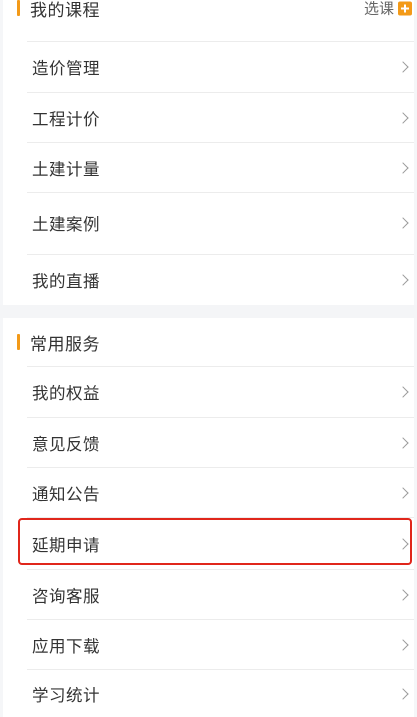 The image size is (417, 717). What do you see at coordinates (220, 543) in the screenshot?
I see `list-item-extension-request: 延期申请` at bounding box center [220, 543].